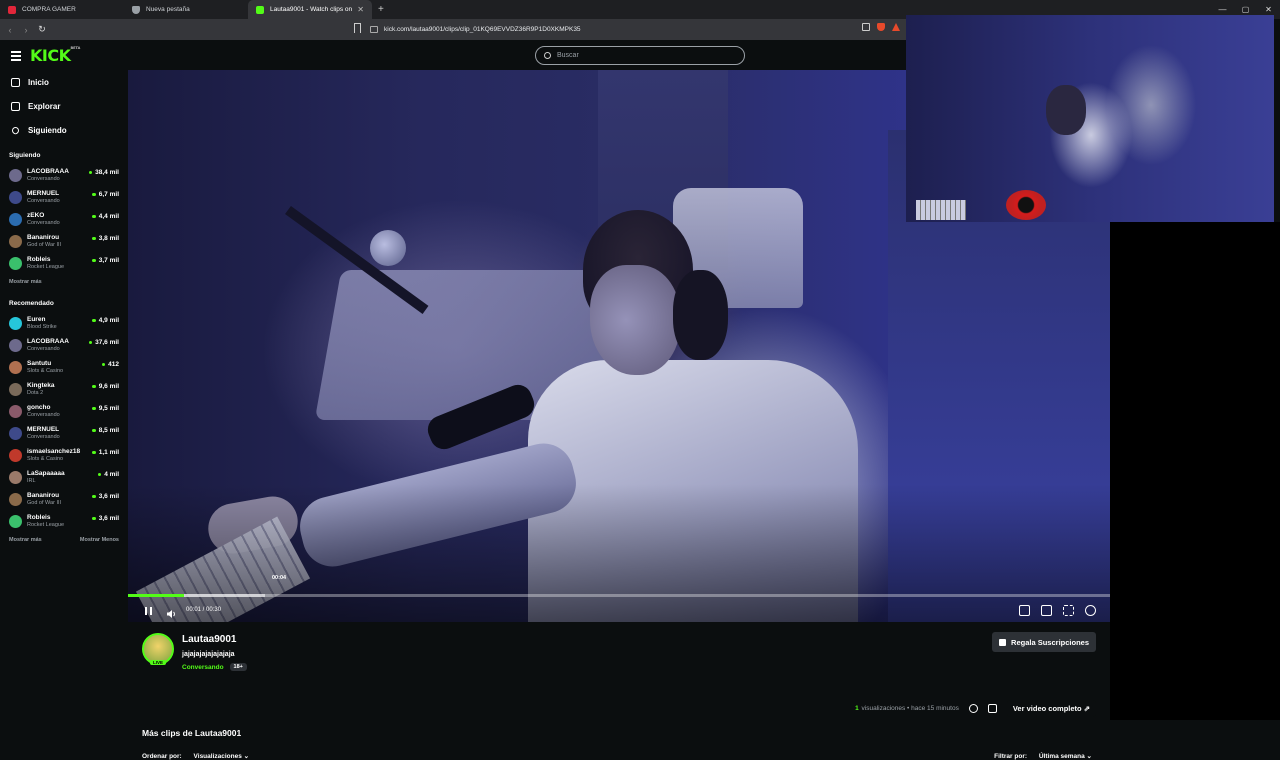  What do you see at coordinates (105, 260) in the screenshot?
I see `viewer-count: 3,7 mil` at bounding box center [105, 260].